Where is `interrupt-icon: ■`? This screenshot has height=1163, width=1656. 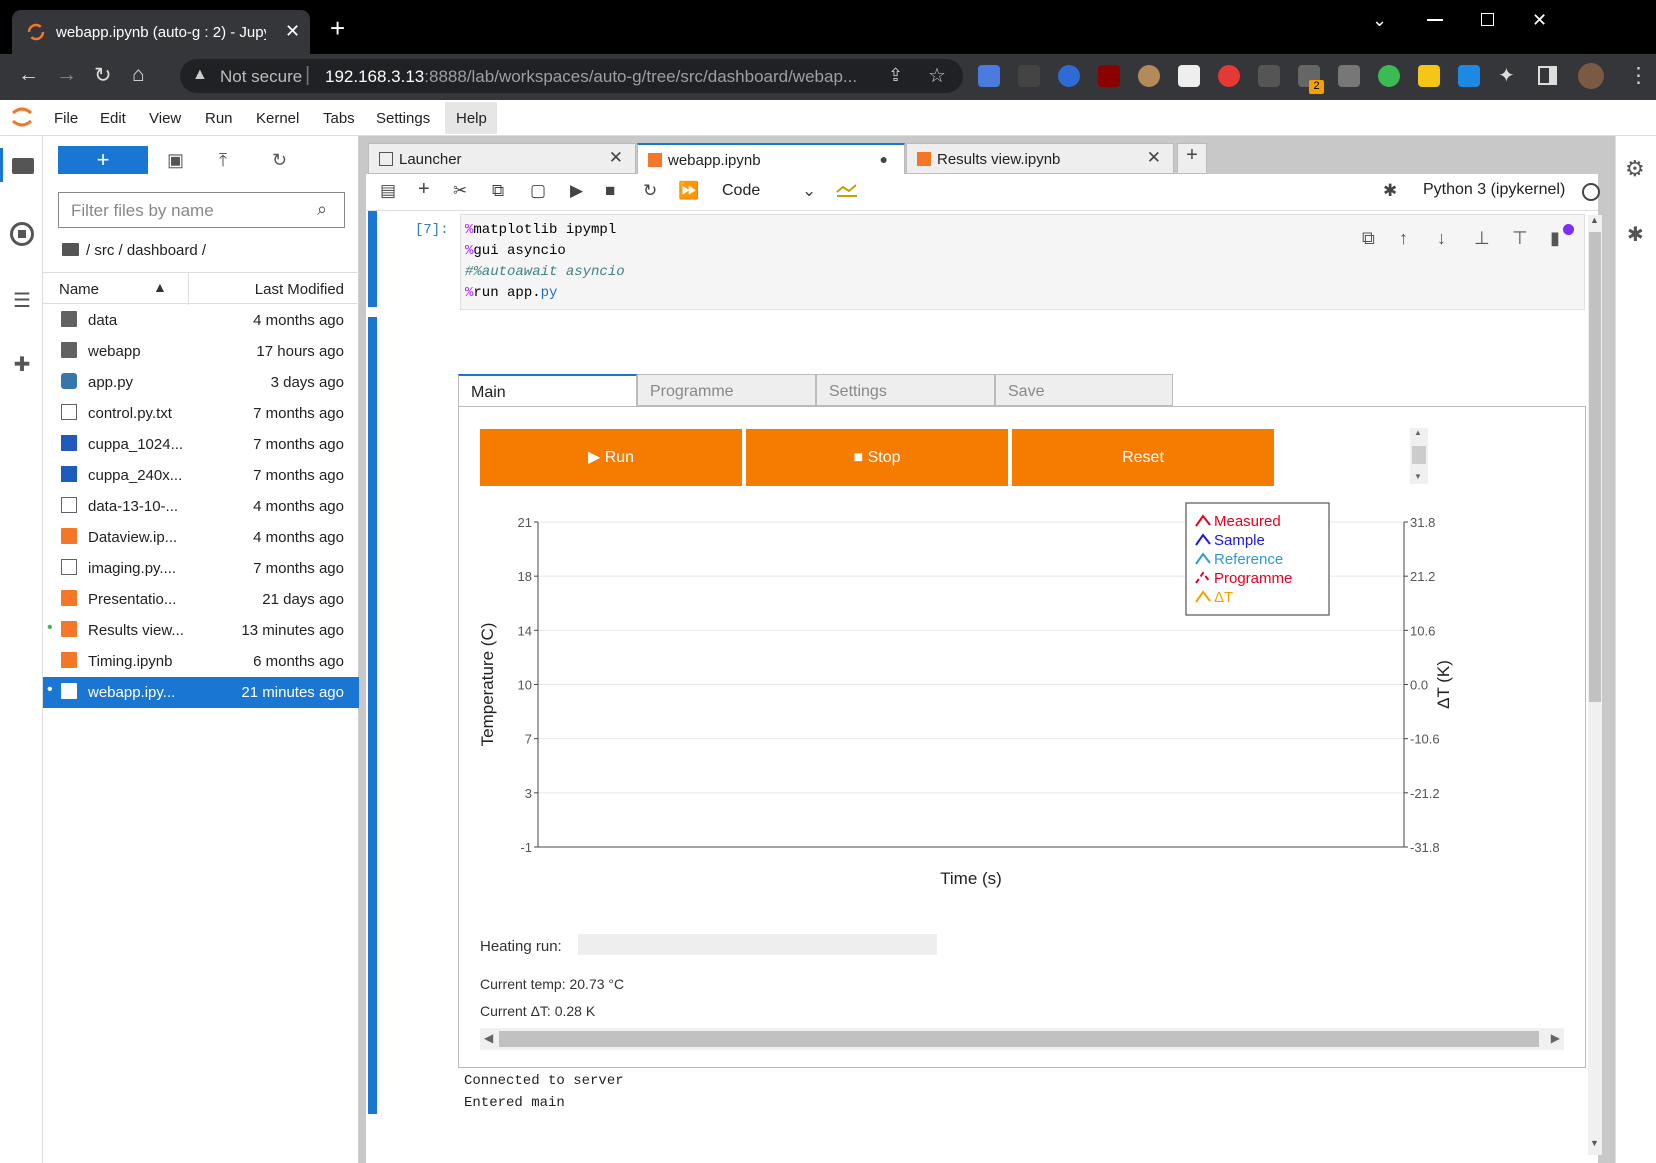
interrupt-icon: ■ is located at coordinates (610, 191).